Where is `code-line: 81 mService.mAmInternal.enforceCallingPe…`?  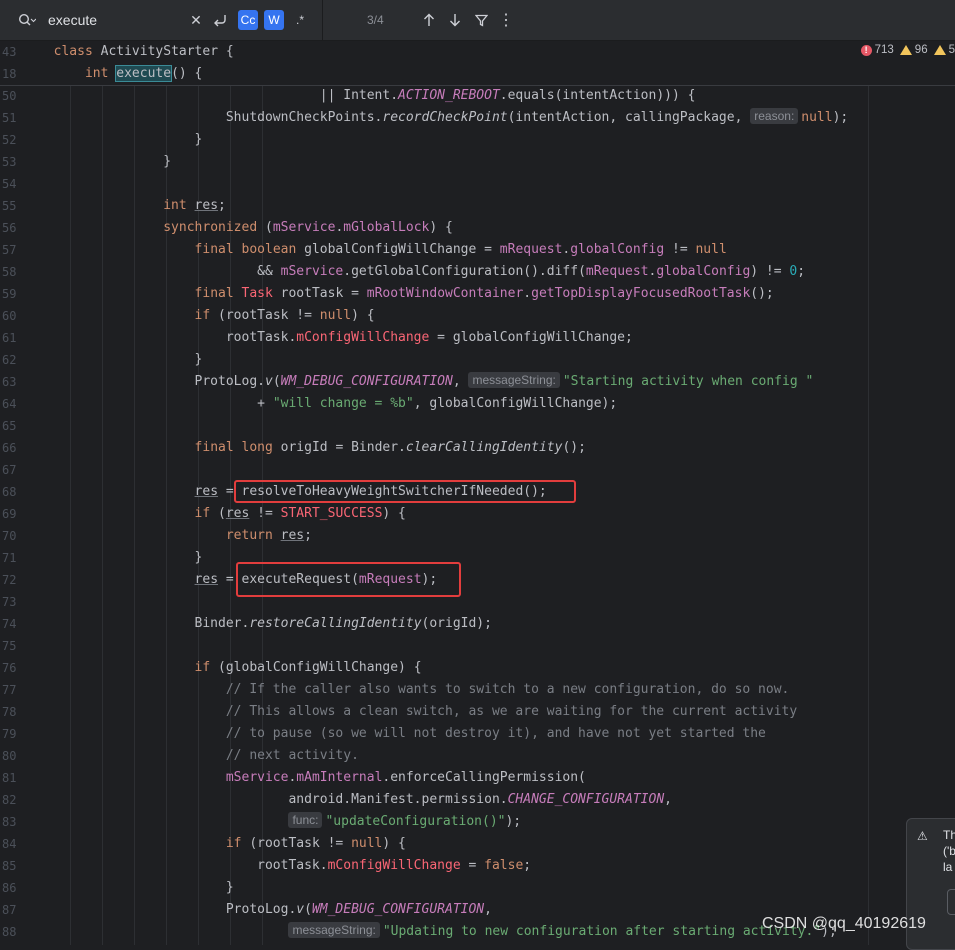 code-line: 81 mService.mAmInternal.enforceCallingPe… is located at coordinates (477, 778).